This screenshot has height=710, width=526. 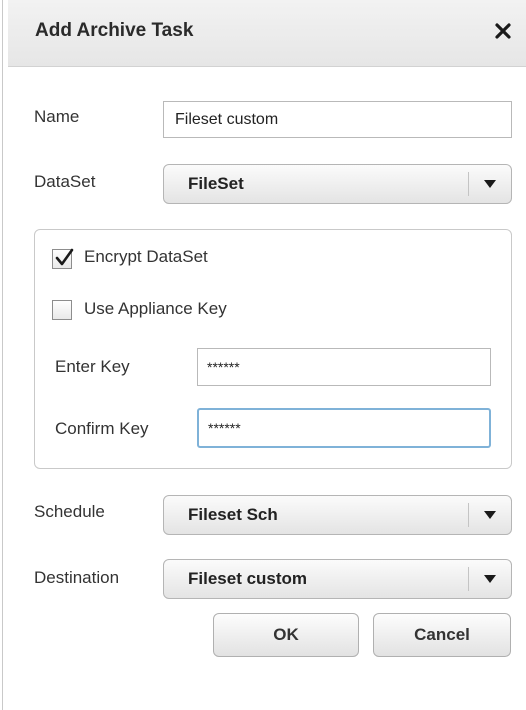 I want to click on close-icon, so click(x=503, y=31).